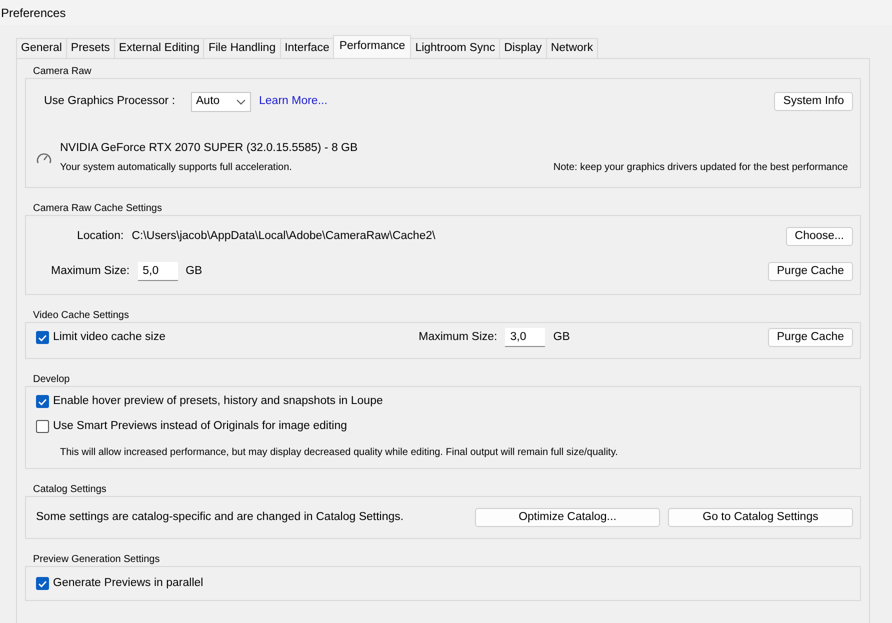  I want to click on status-text: Your system automatically supports full acceleration., so click(176, 168).